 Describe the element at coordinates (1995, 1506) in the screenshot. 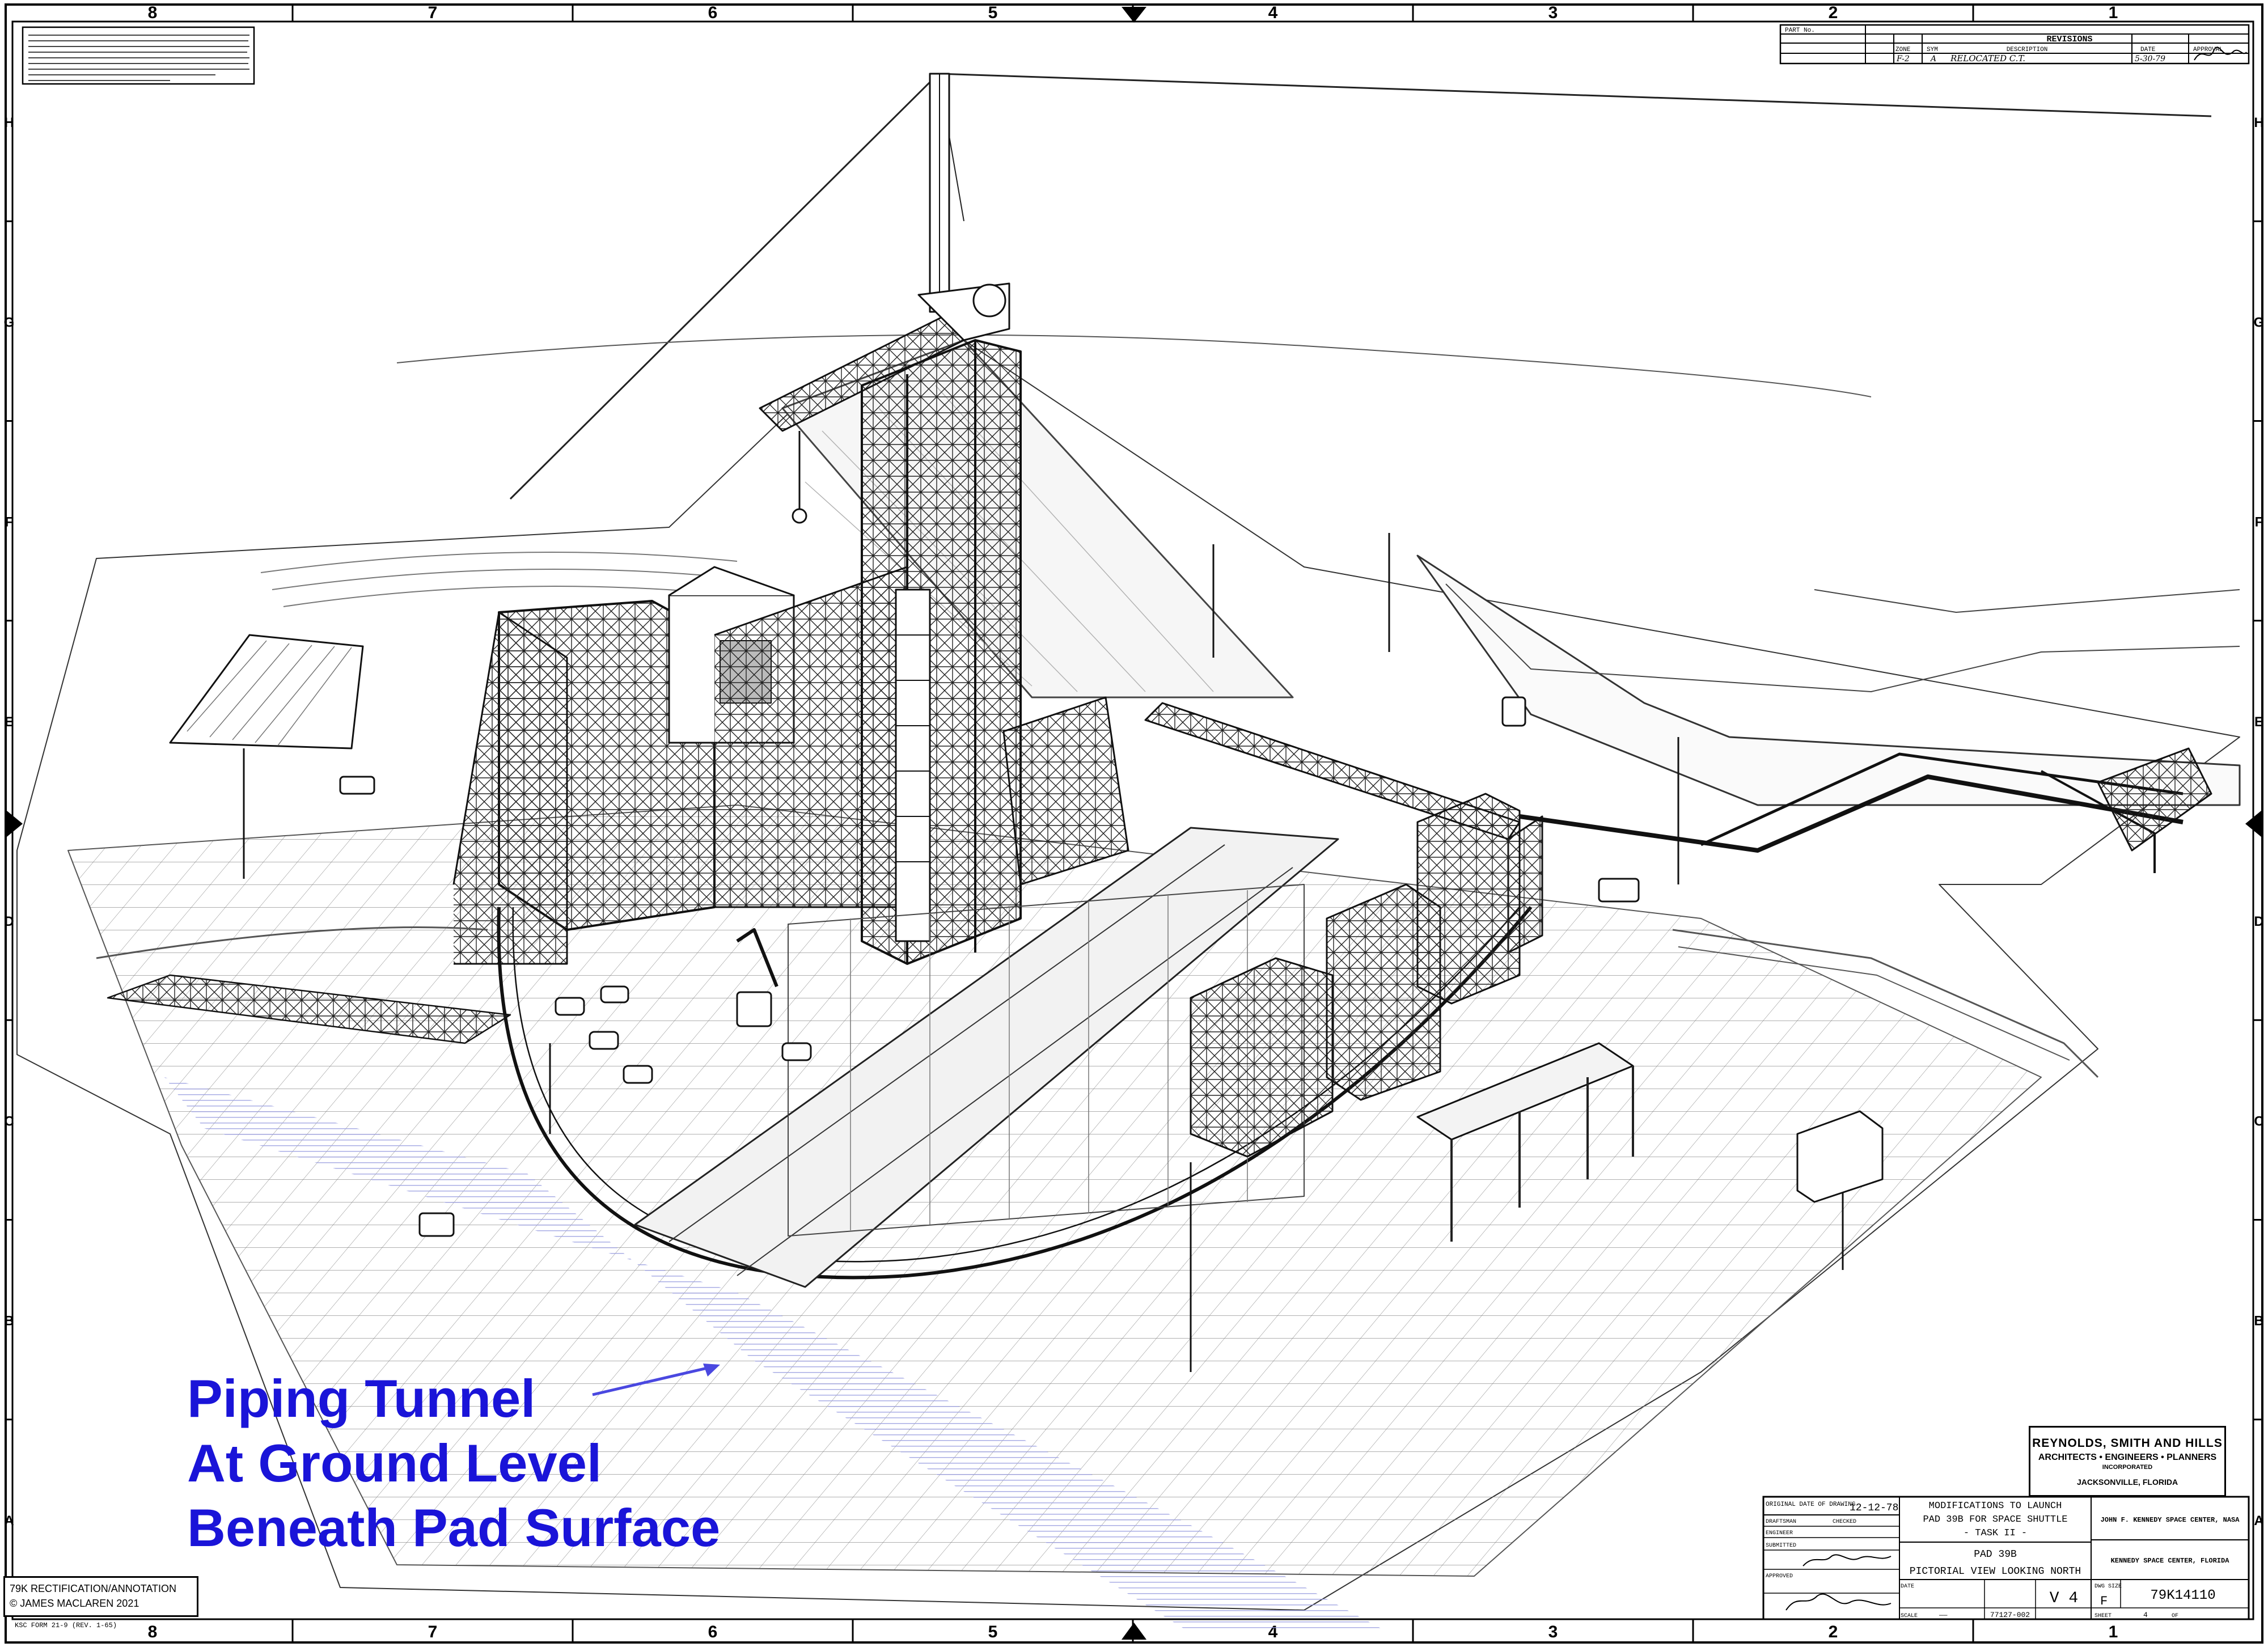

I see `title-line-1: MODIFICATIONS TO LAUNCH` at that location.